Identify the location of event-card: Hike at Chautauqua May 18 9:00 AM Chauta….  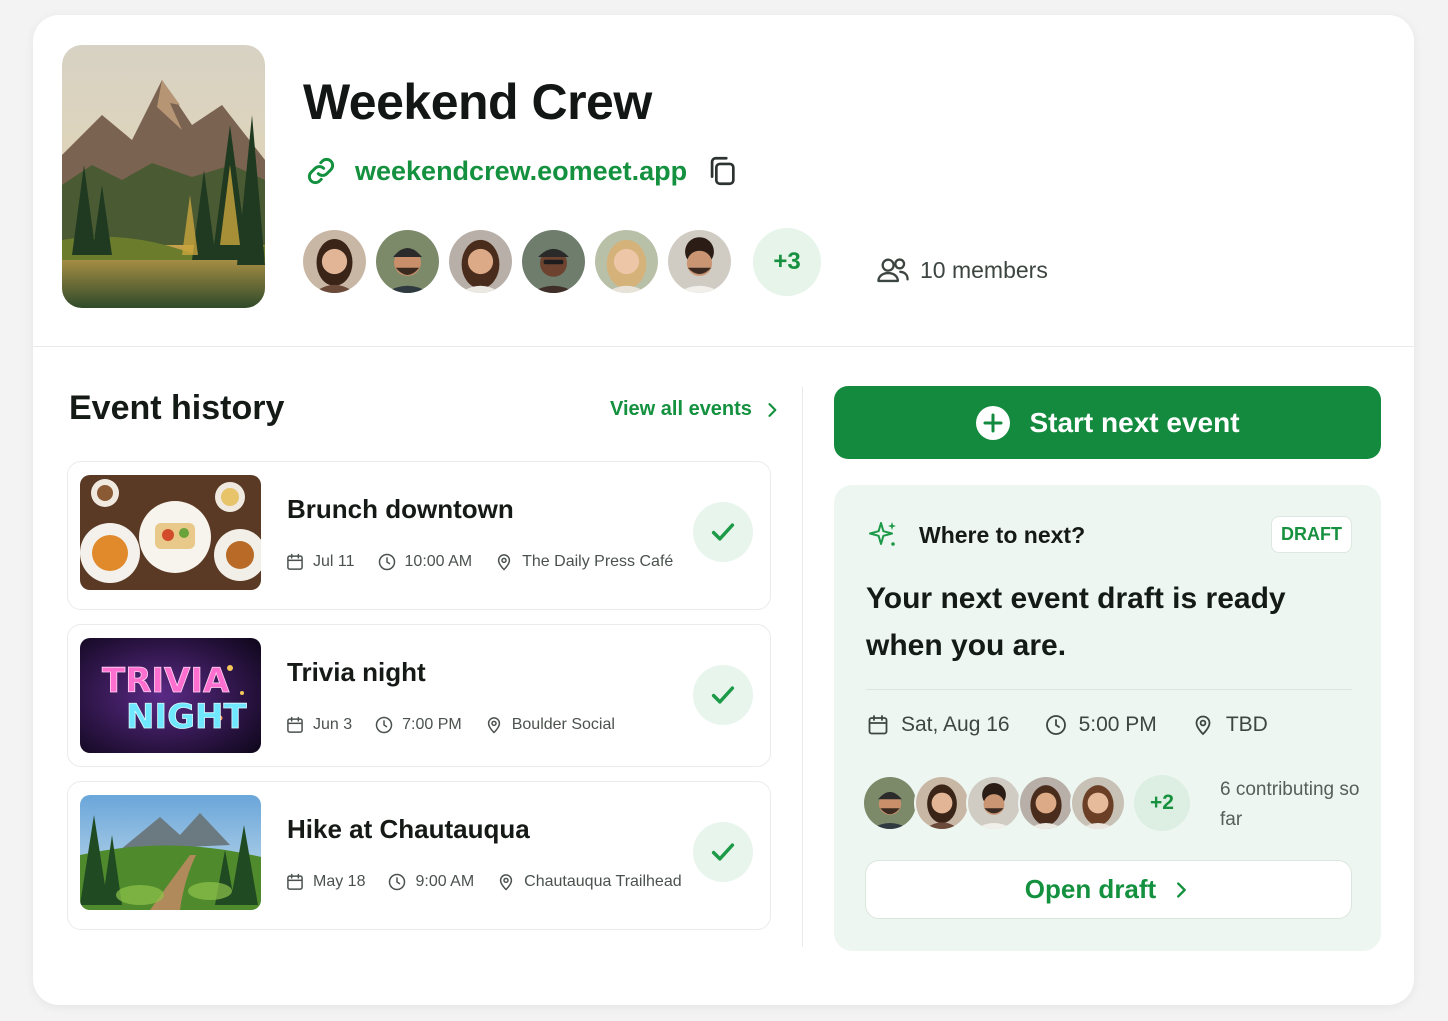
(419, 855).